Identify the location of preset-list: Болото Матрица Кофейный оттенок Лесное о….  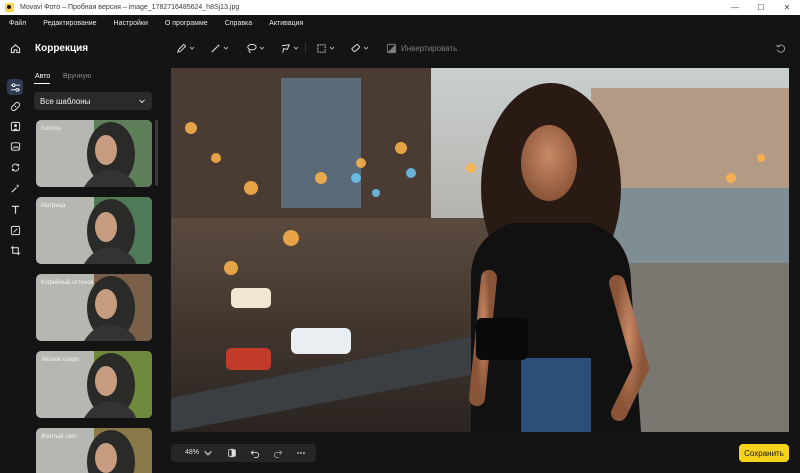
(94, 296).